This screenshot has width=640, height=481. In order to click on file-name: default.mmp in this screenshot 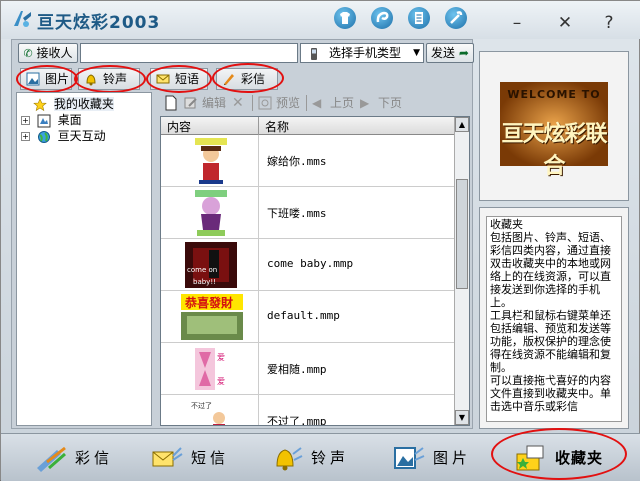, I will do `click(303, 315)`.